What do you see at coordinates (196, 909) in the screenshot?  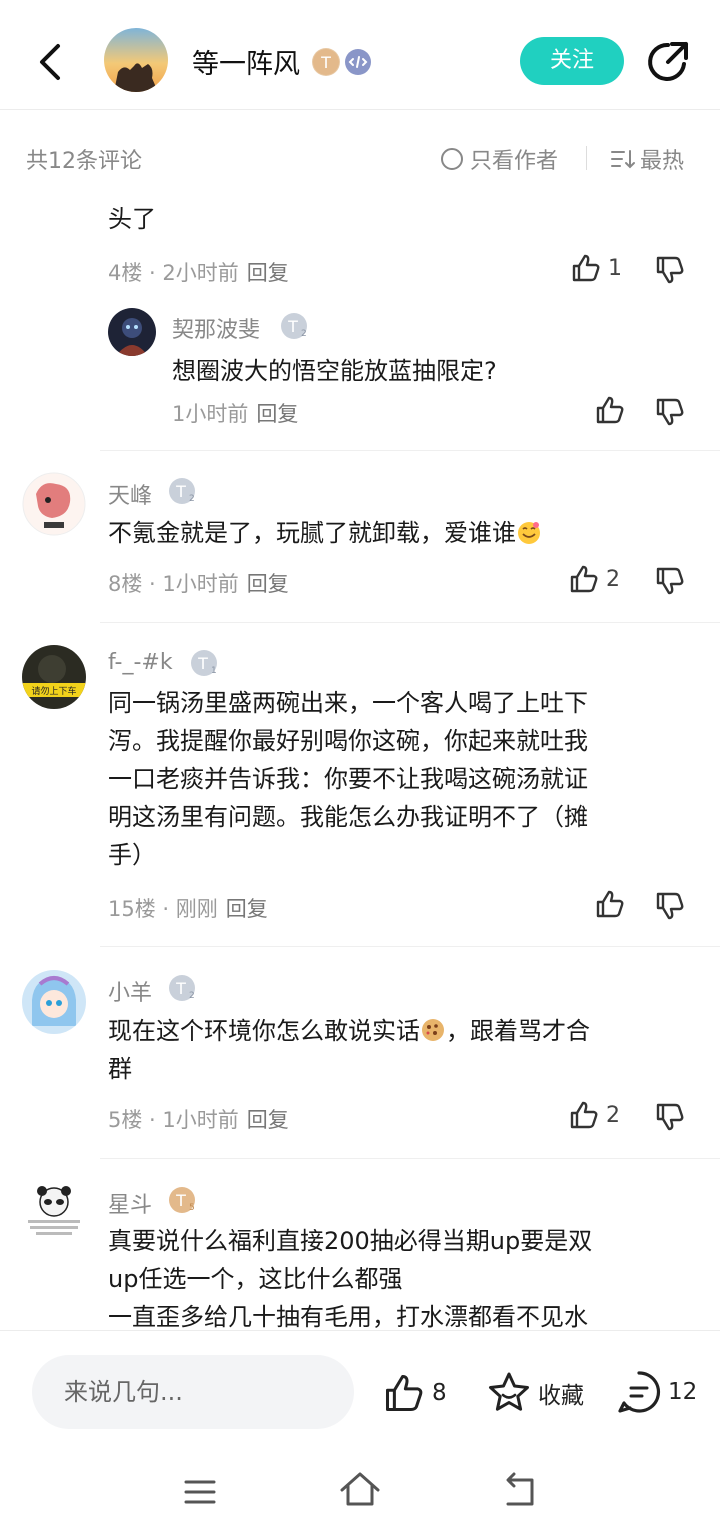 I see `time-label: 刚刚` at bounding box center [196, 909].